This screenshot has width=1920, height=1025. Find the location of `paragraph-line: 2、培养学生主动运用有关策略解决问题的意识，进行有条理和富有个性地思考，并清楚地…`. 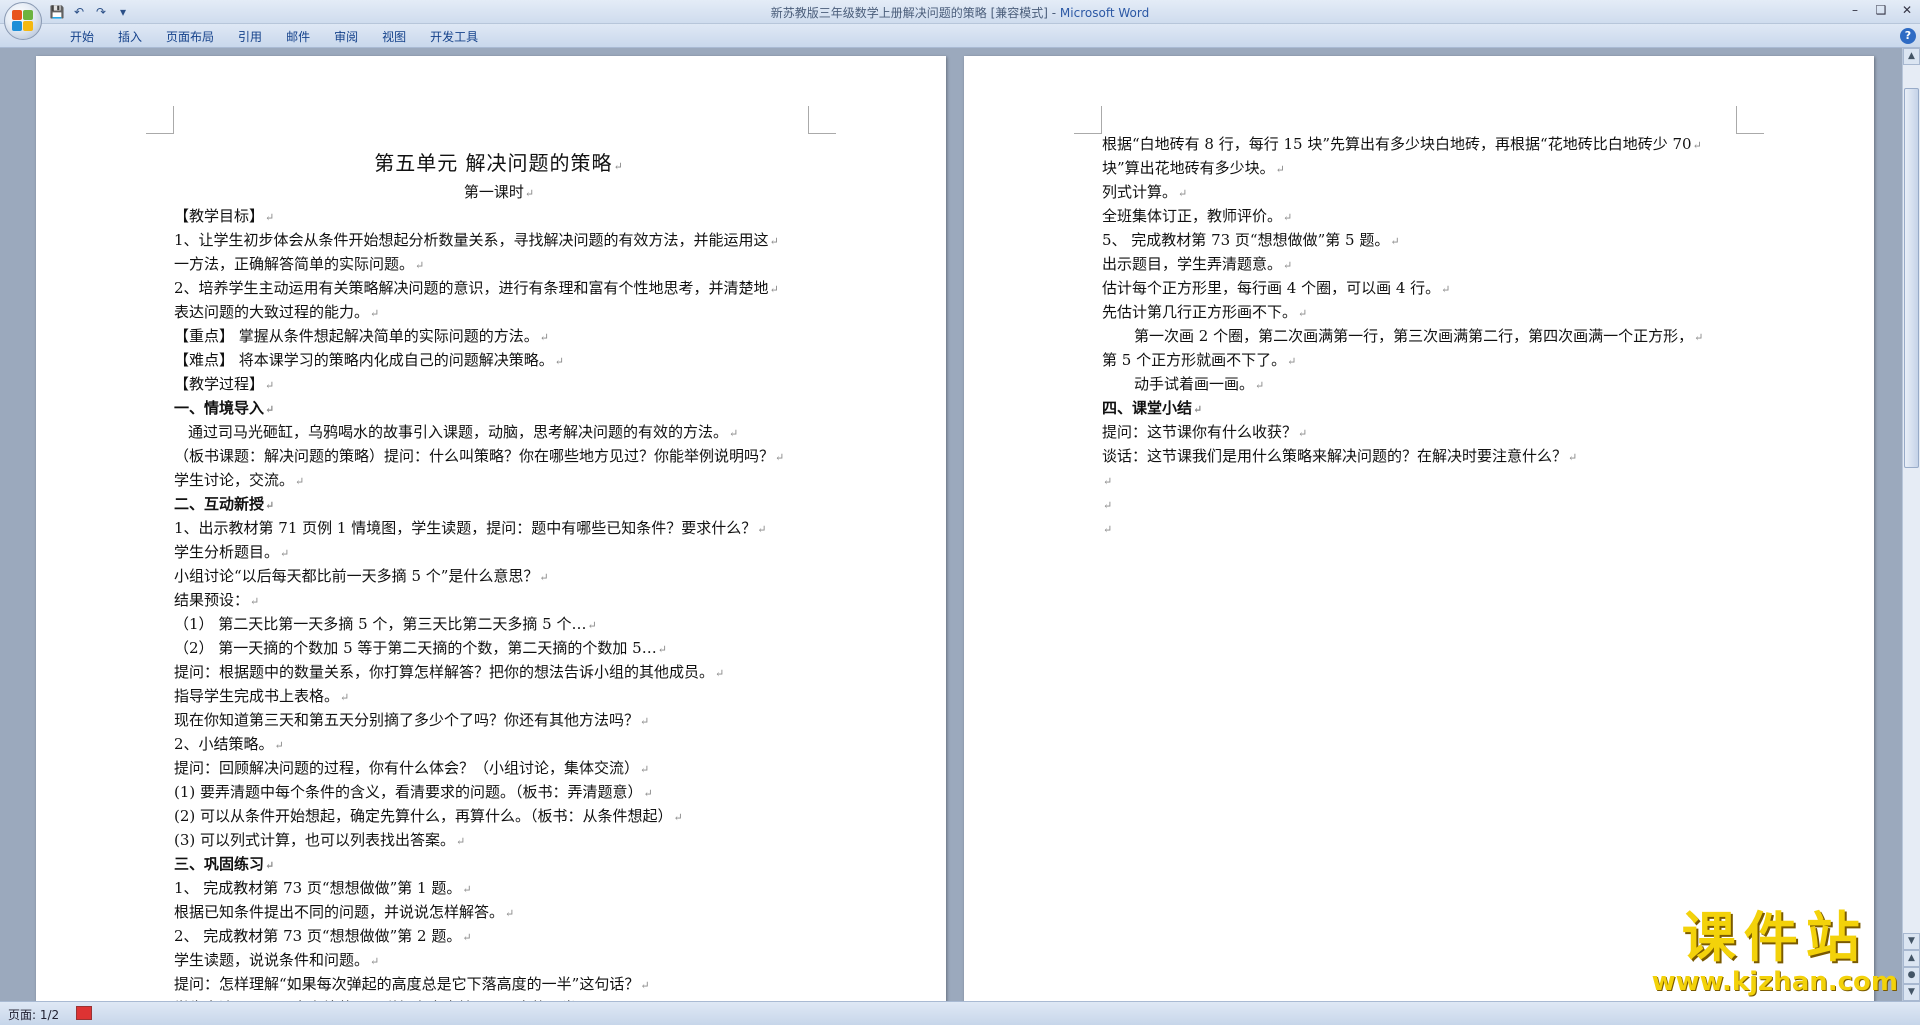

paragraph-line: 2、培养学生主动运用有关策略解决问题的意识，进行有条理和富有个性地思考，并清楚地… is located at coordinates (499, 288).